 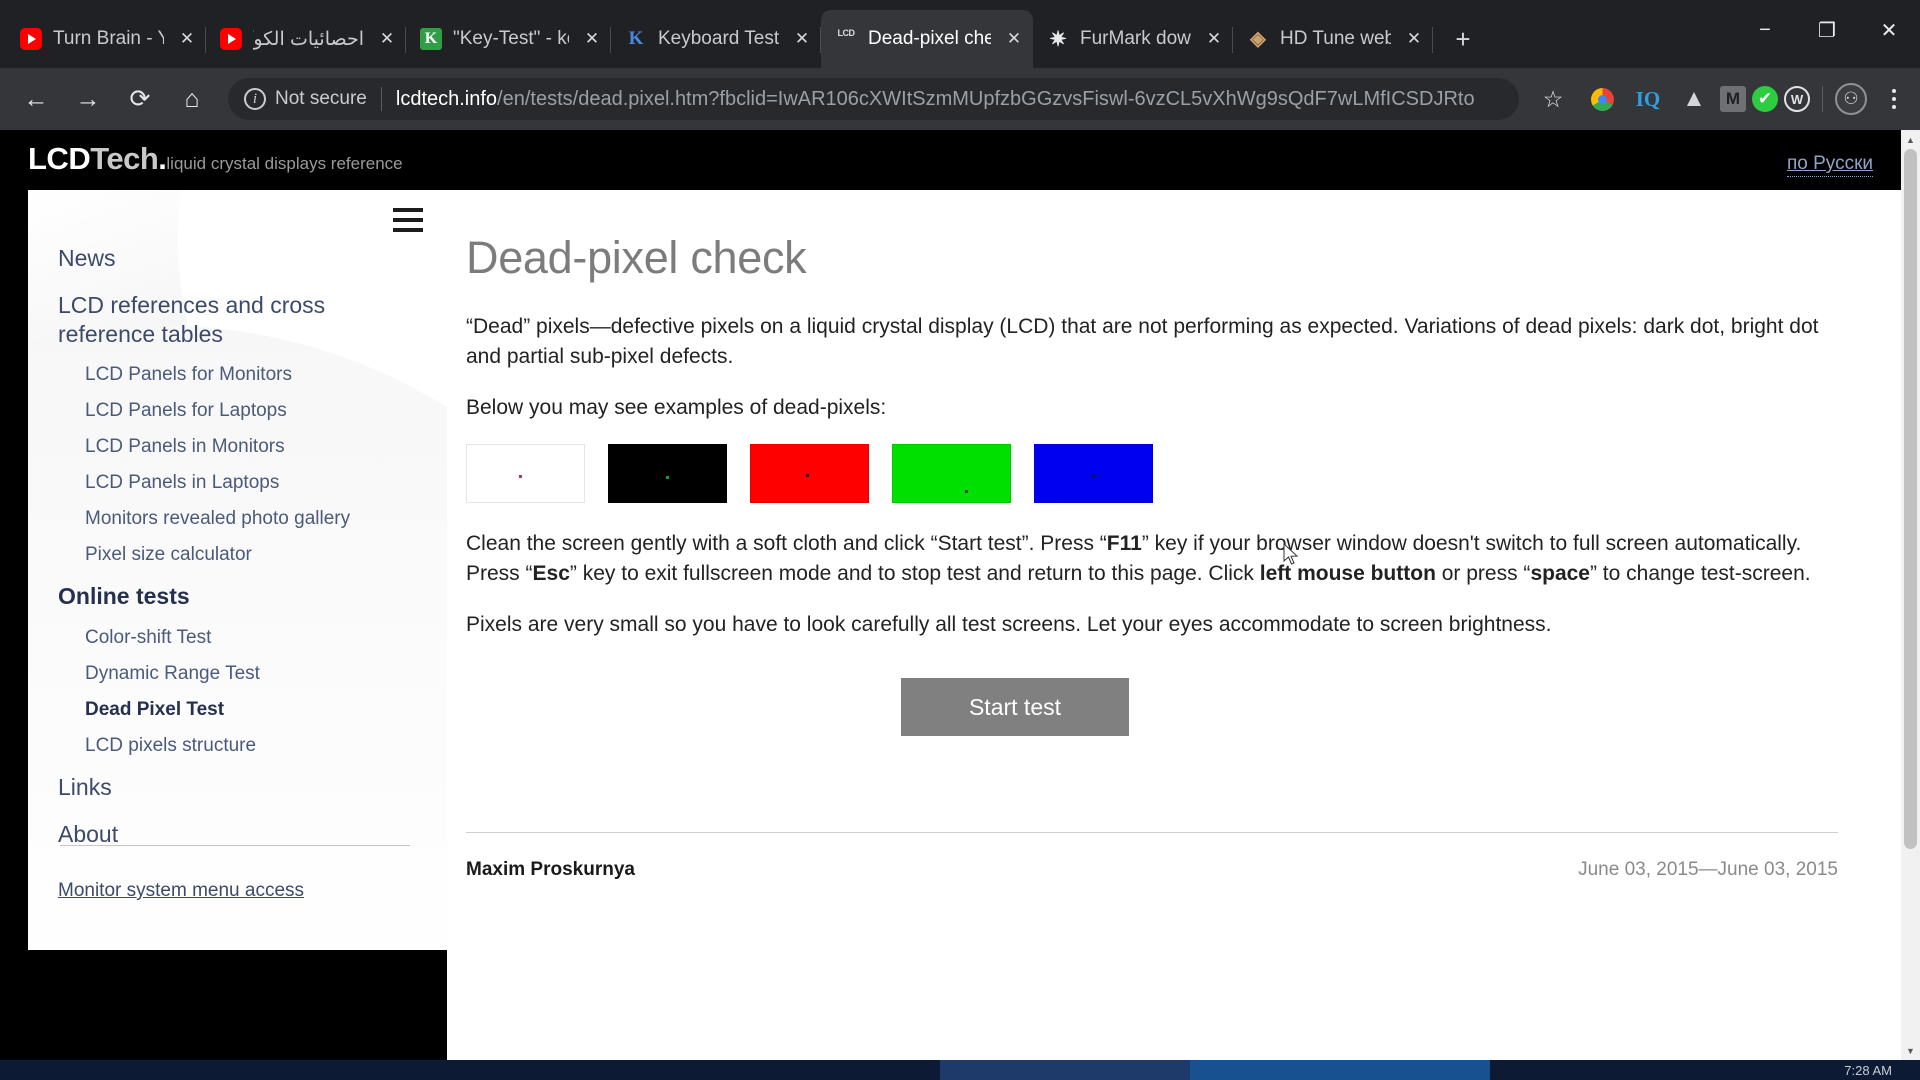 What do you see at coordinates (1155, 707) in the screenshot?
I see `start-test-container: Start test` at bounding box center [1155, 707].